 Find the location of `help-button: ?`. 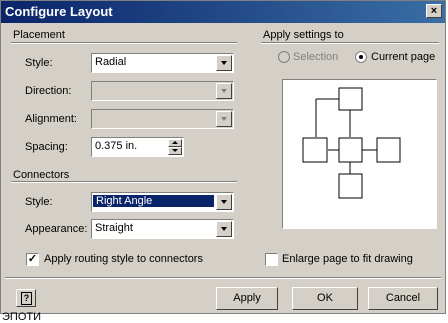

help-button: ? is located at coordinates (26, 298).